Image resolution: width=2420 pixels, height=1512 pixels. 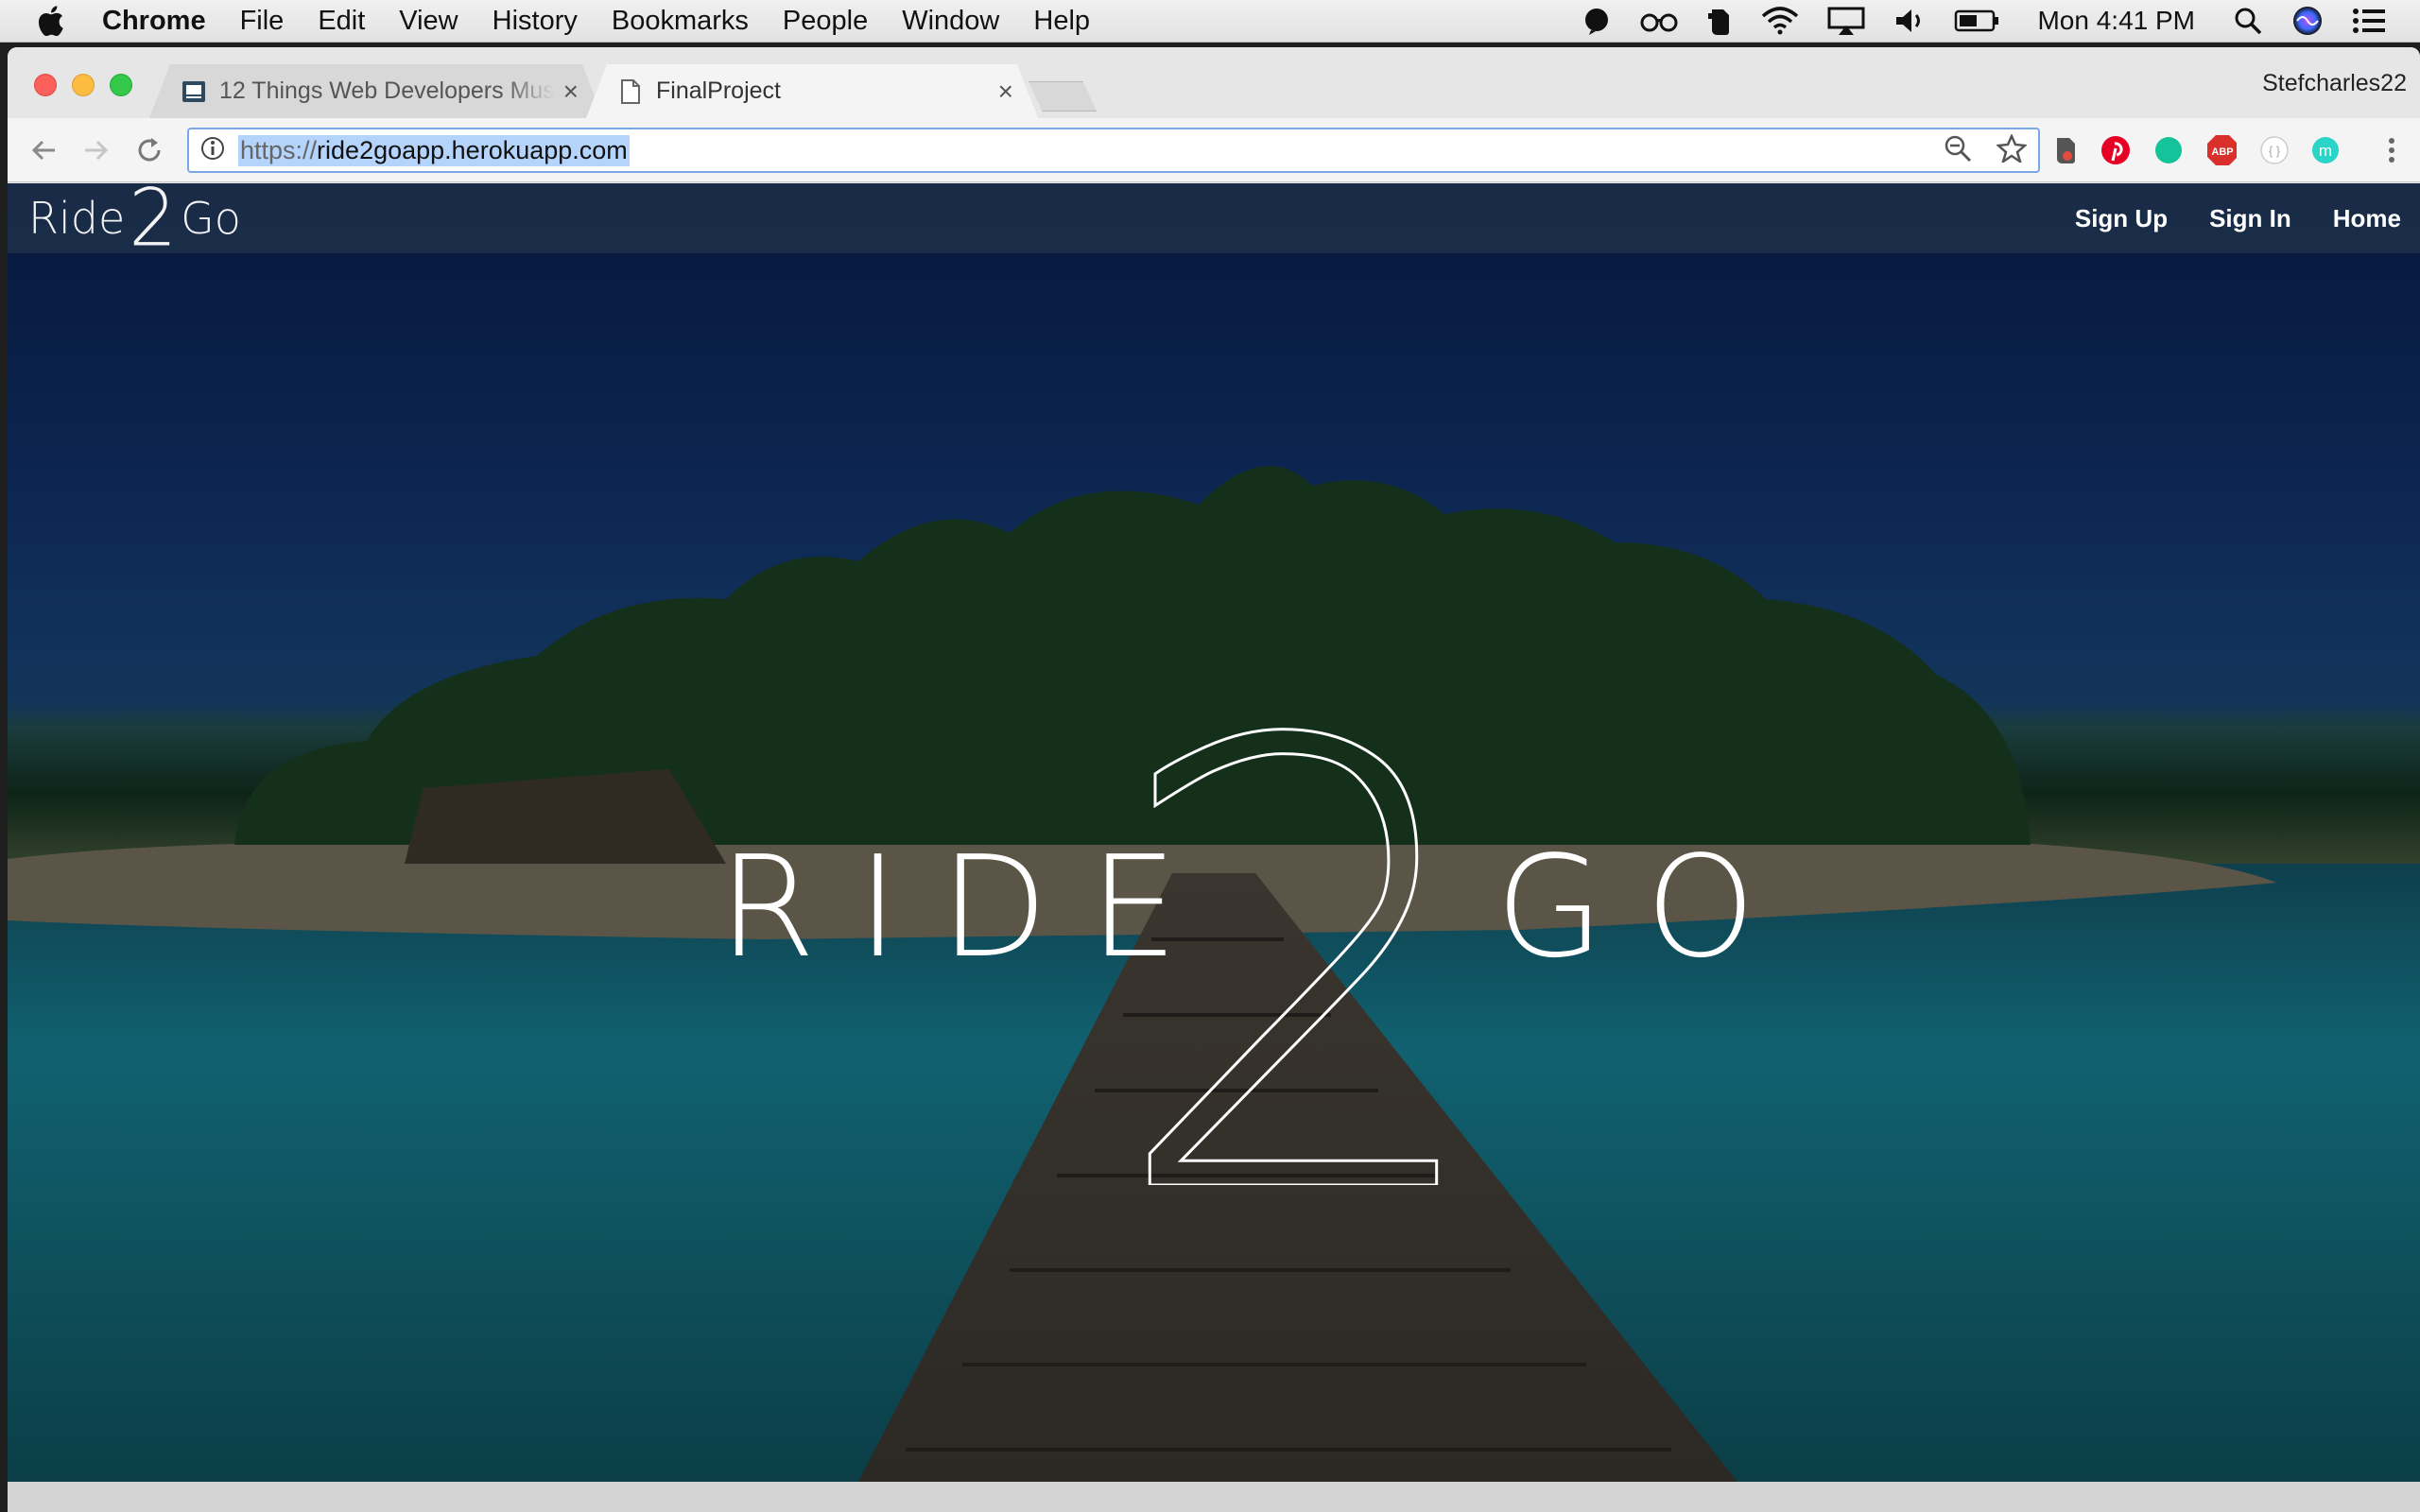 What do you see at coordinates (812, 91) in the screenshot?
I see `tab-final-project: FinalProject ×` at bounding box center [812, 91].